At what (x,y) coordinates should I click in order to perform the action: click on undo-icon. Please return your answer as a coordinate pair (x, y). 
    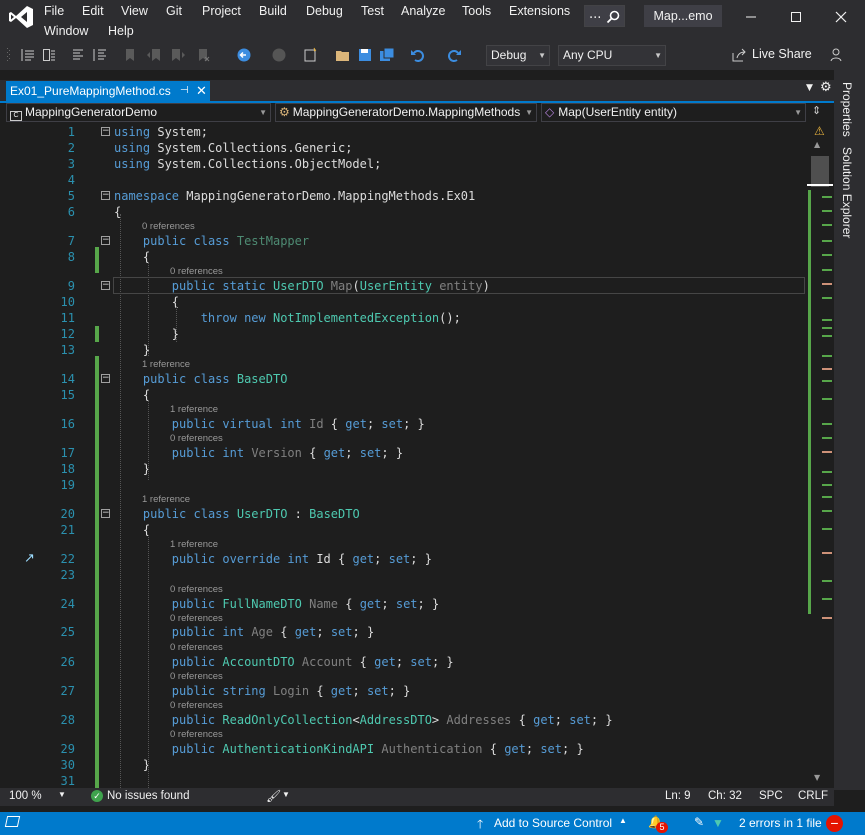
    Looking at the image, I should click on (418, 55).